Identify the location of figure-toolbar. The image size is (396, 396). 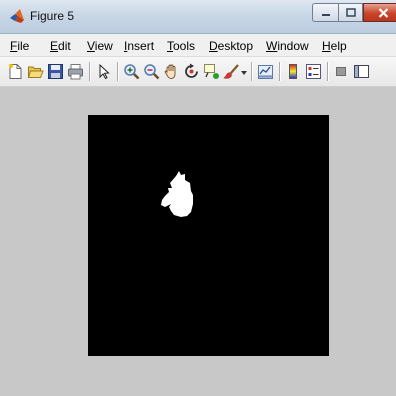
(198, 72).